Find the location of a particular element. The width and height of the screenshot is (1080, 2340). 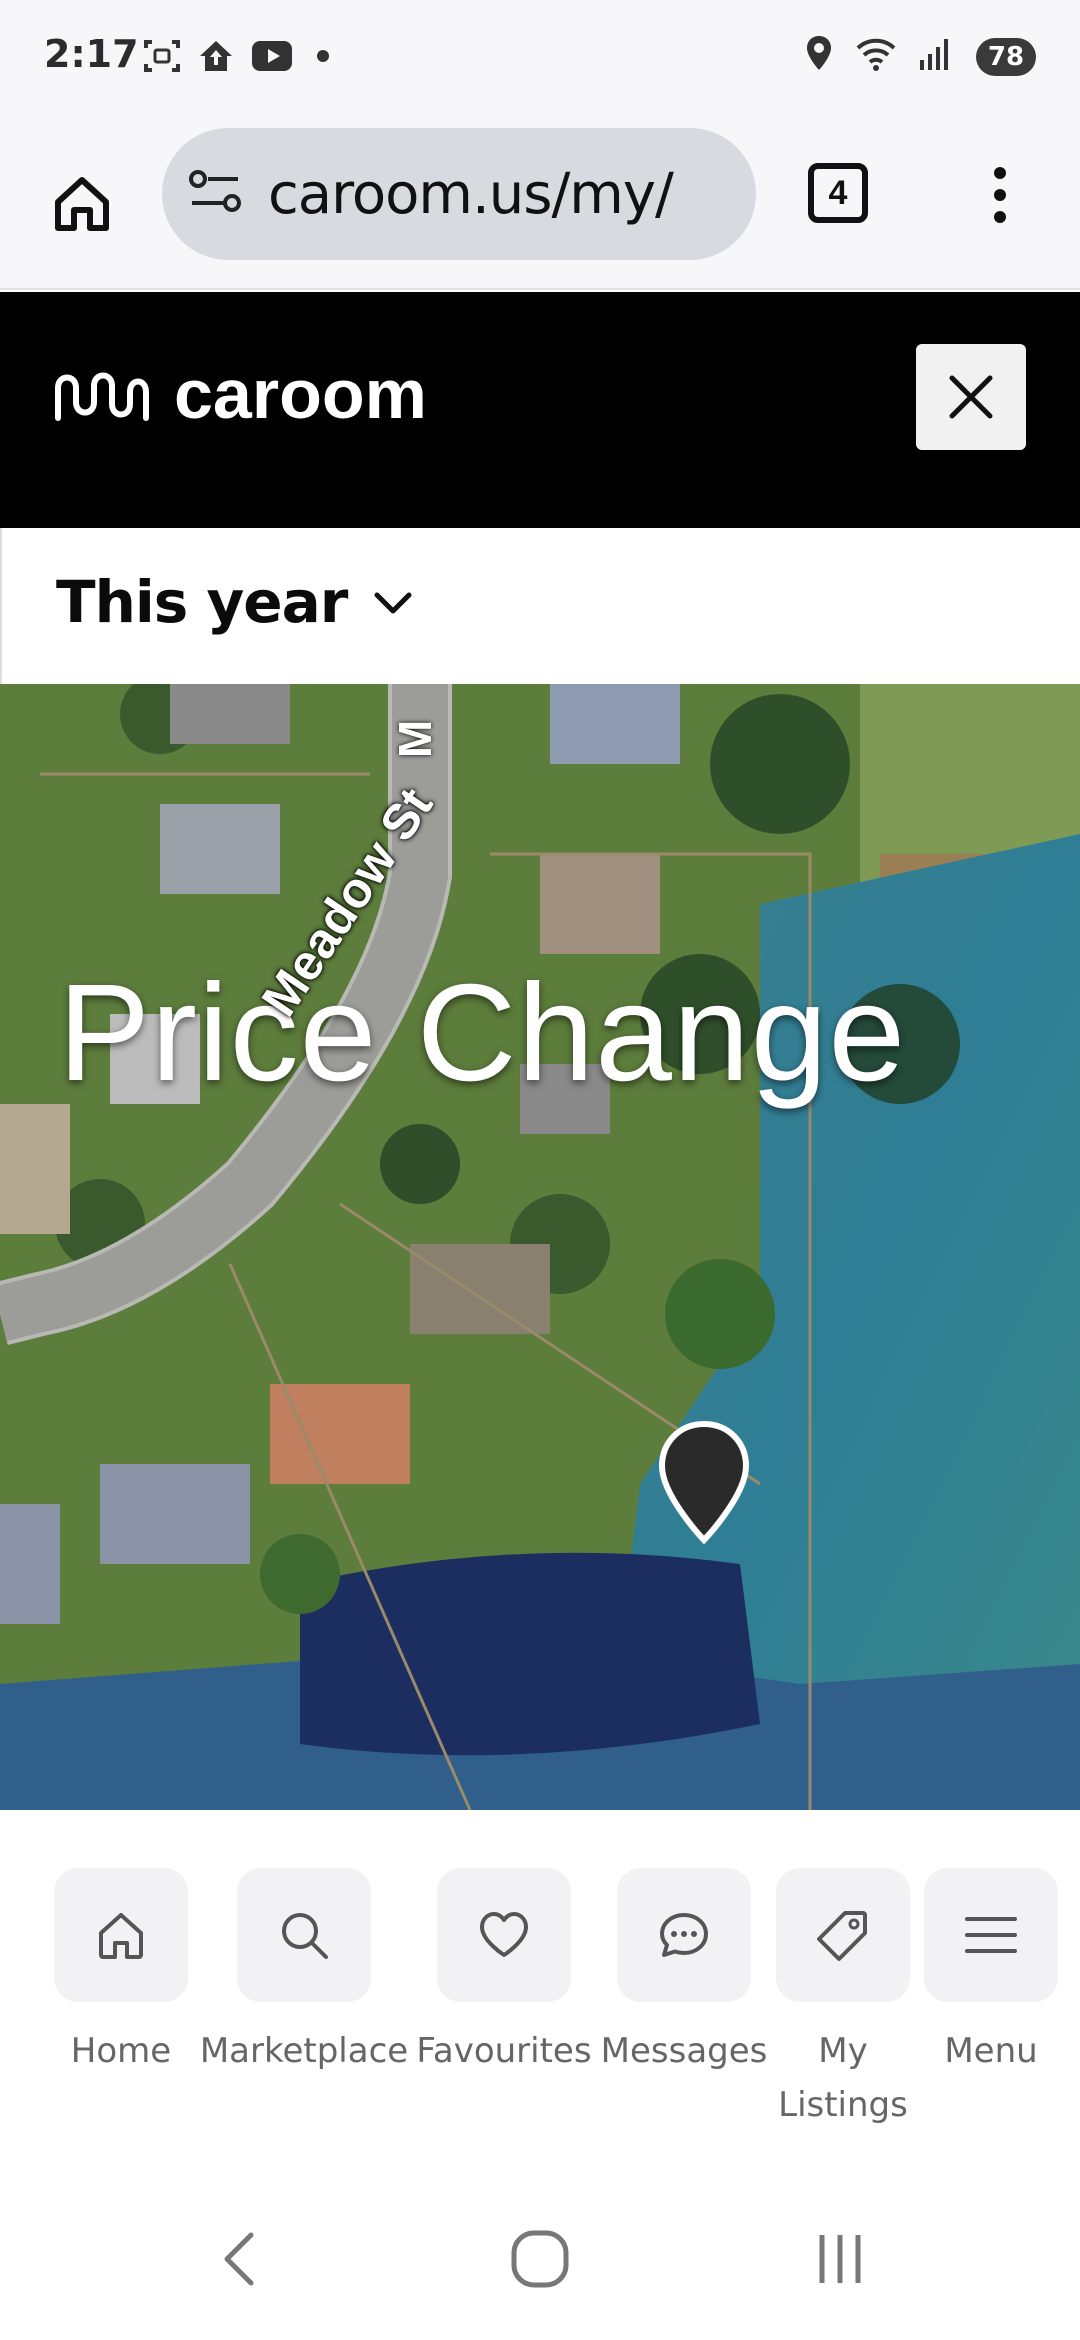

chevron-down-icon is located at coordinates (393, 603).